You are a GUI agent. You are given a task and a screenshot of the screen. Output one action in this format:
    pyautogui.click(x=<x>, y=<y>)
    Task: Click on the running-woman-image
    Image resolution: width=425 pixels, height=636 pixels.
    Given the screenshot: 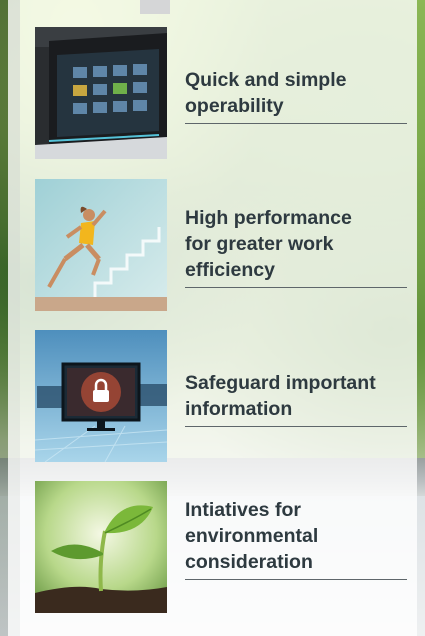 What is the action you would take?
    pyautogui.click(x=101, y=245)
    